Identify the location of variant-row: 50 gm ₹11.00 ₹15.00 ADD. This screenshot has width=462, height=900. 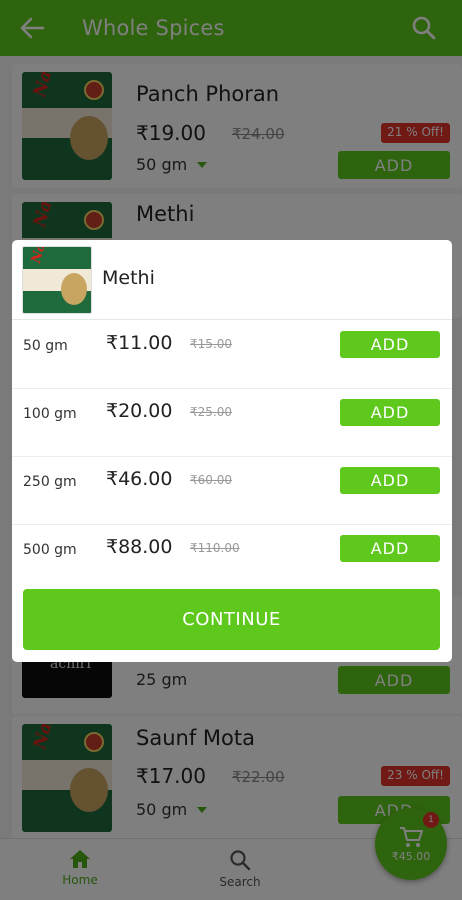
(232, 355).